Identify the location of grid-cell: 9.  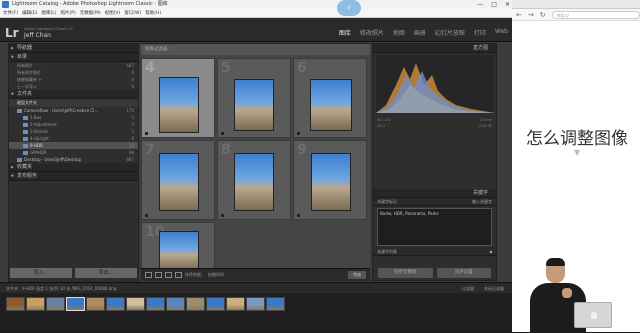
(330, 180).